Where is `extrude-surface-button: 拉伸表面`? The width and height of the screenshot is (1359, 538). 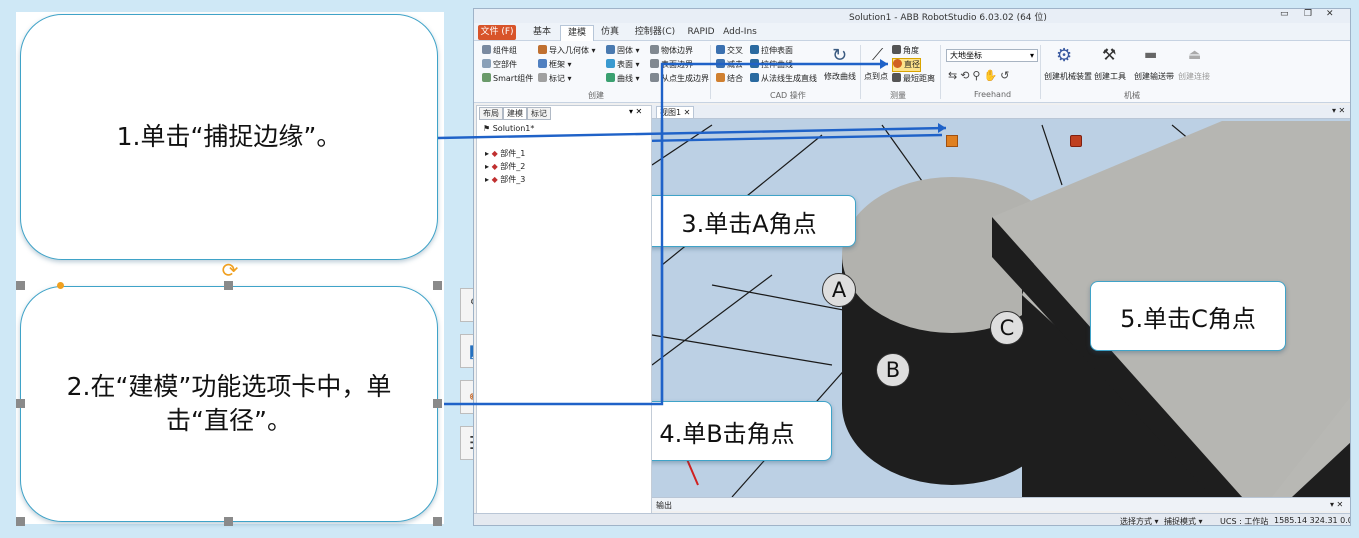
extrude-surface-button: 拉伸表面 is located at coordinates (771, 51).